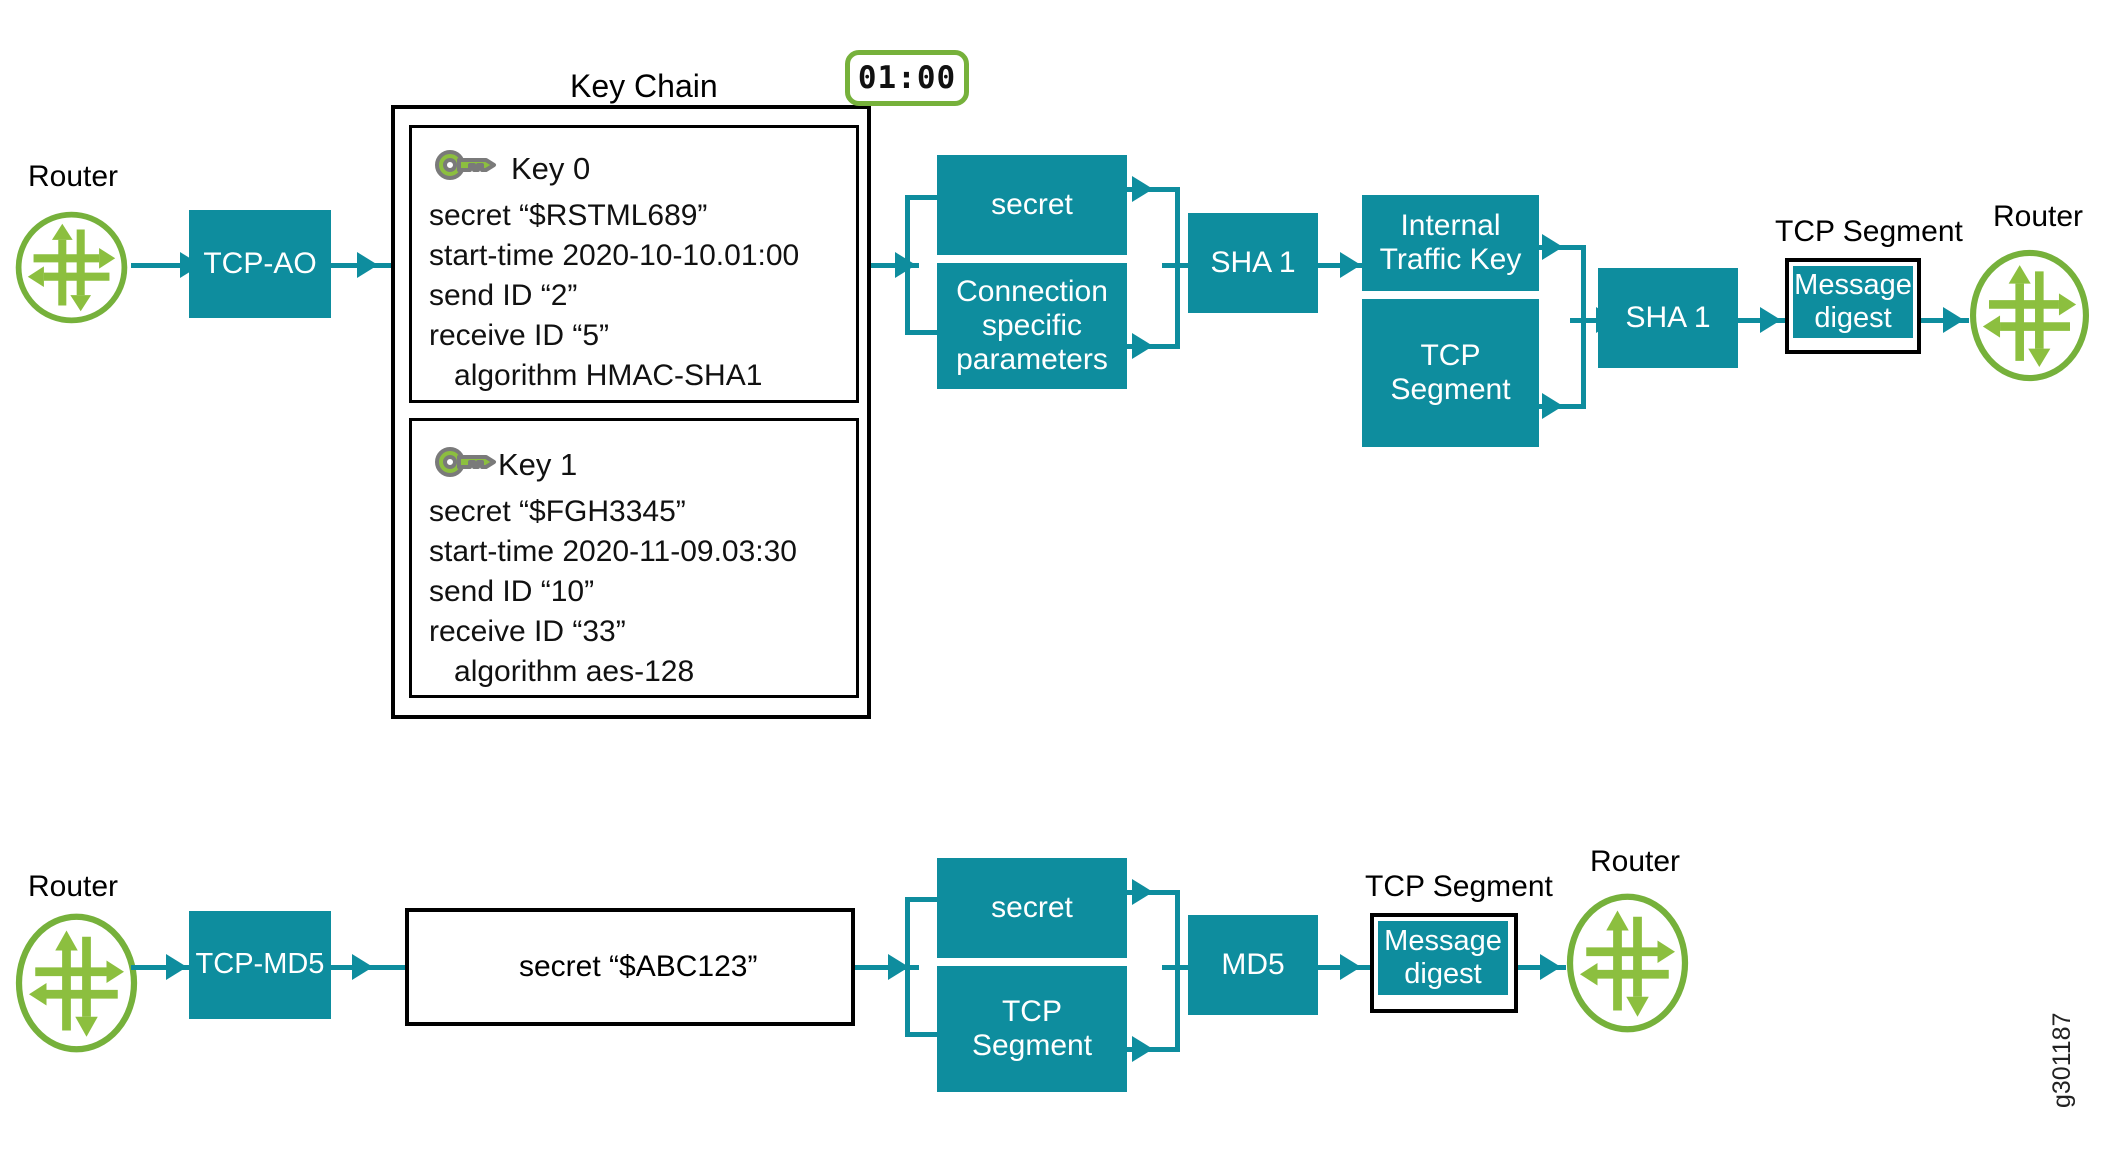  I want to click on ao-tcp-segment-label: TCP Segment, so click(1869, 231).